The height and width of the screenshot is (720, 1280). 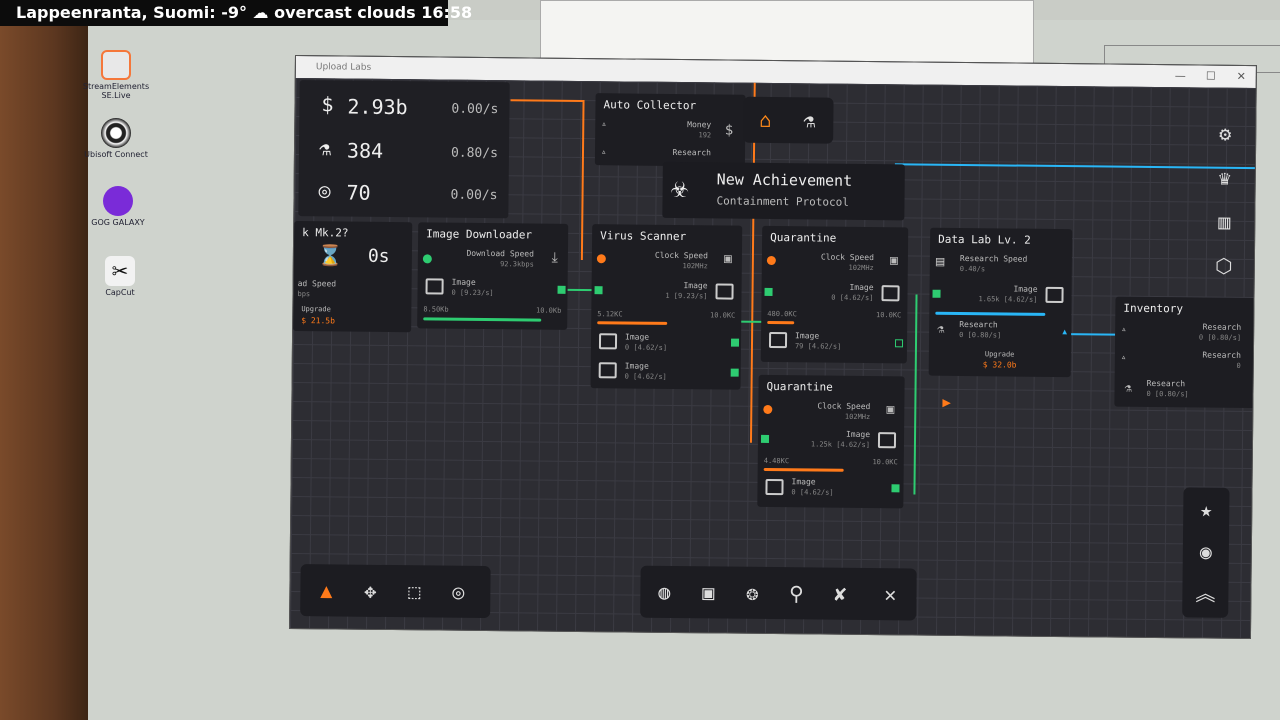 I want to click on right-bottom-tools: ★ ◉ ︽, so click(x=1206, y=552).